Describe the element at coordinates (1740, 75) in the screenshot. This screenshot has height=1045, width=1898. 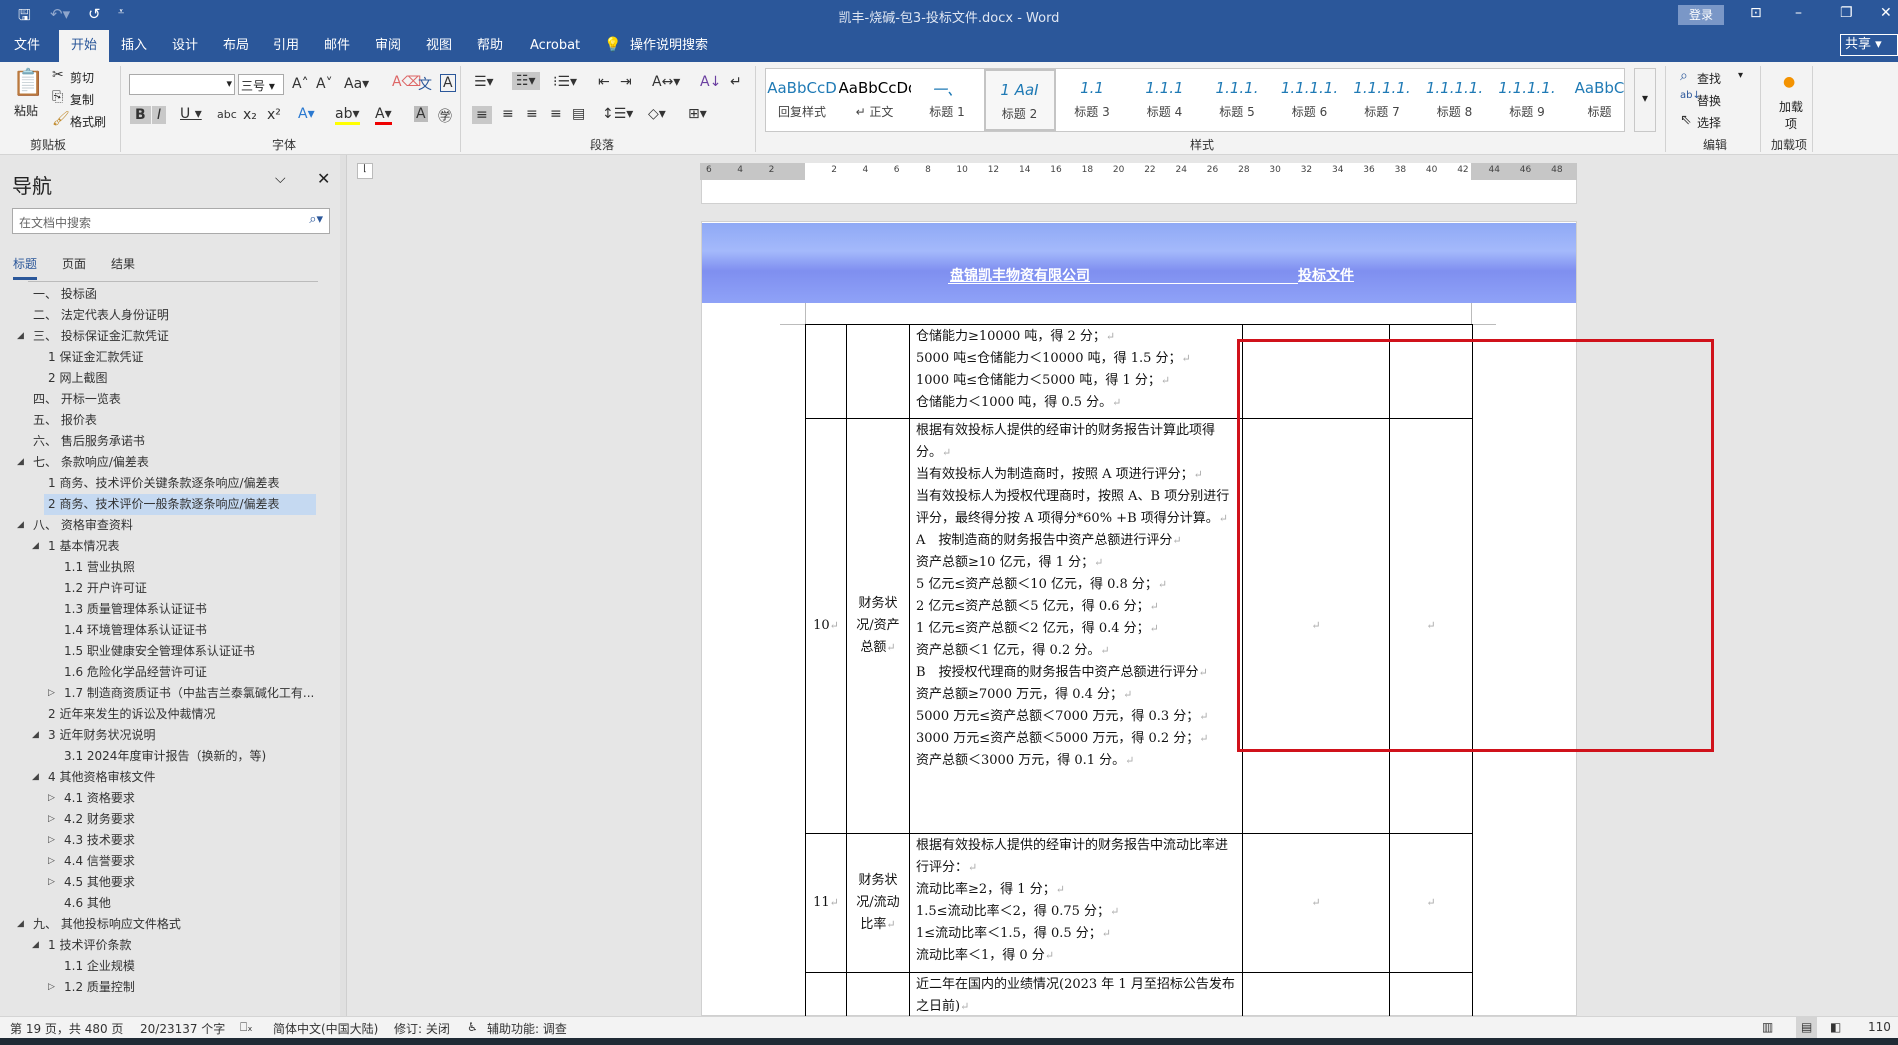
I see `find-dropdown-icon: ▾` at that location.